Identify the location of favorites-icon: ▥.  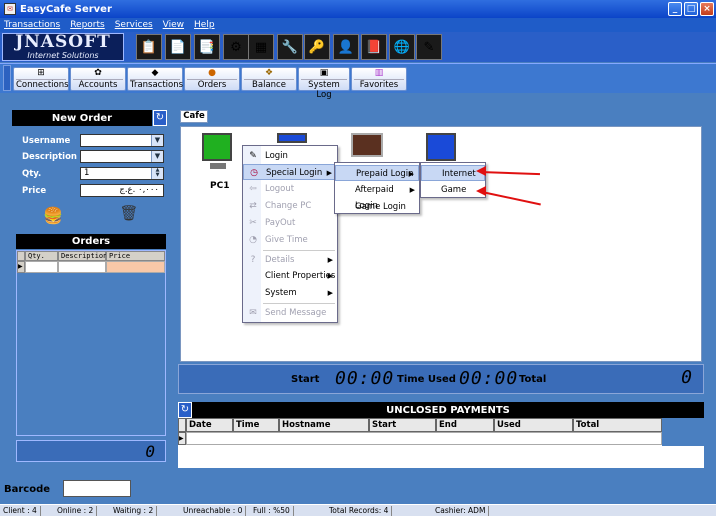
(379, 73).